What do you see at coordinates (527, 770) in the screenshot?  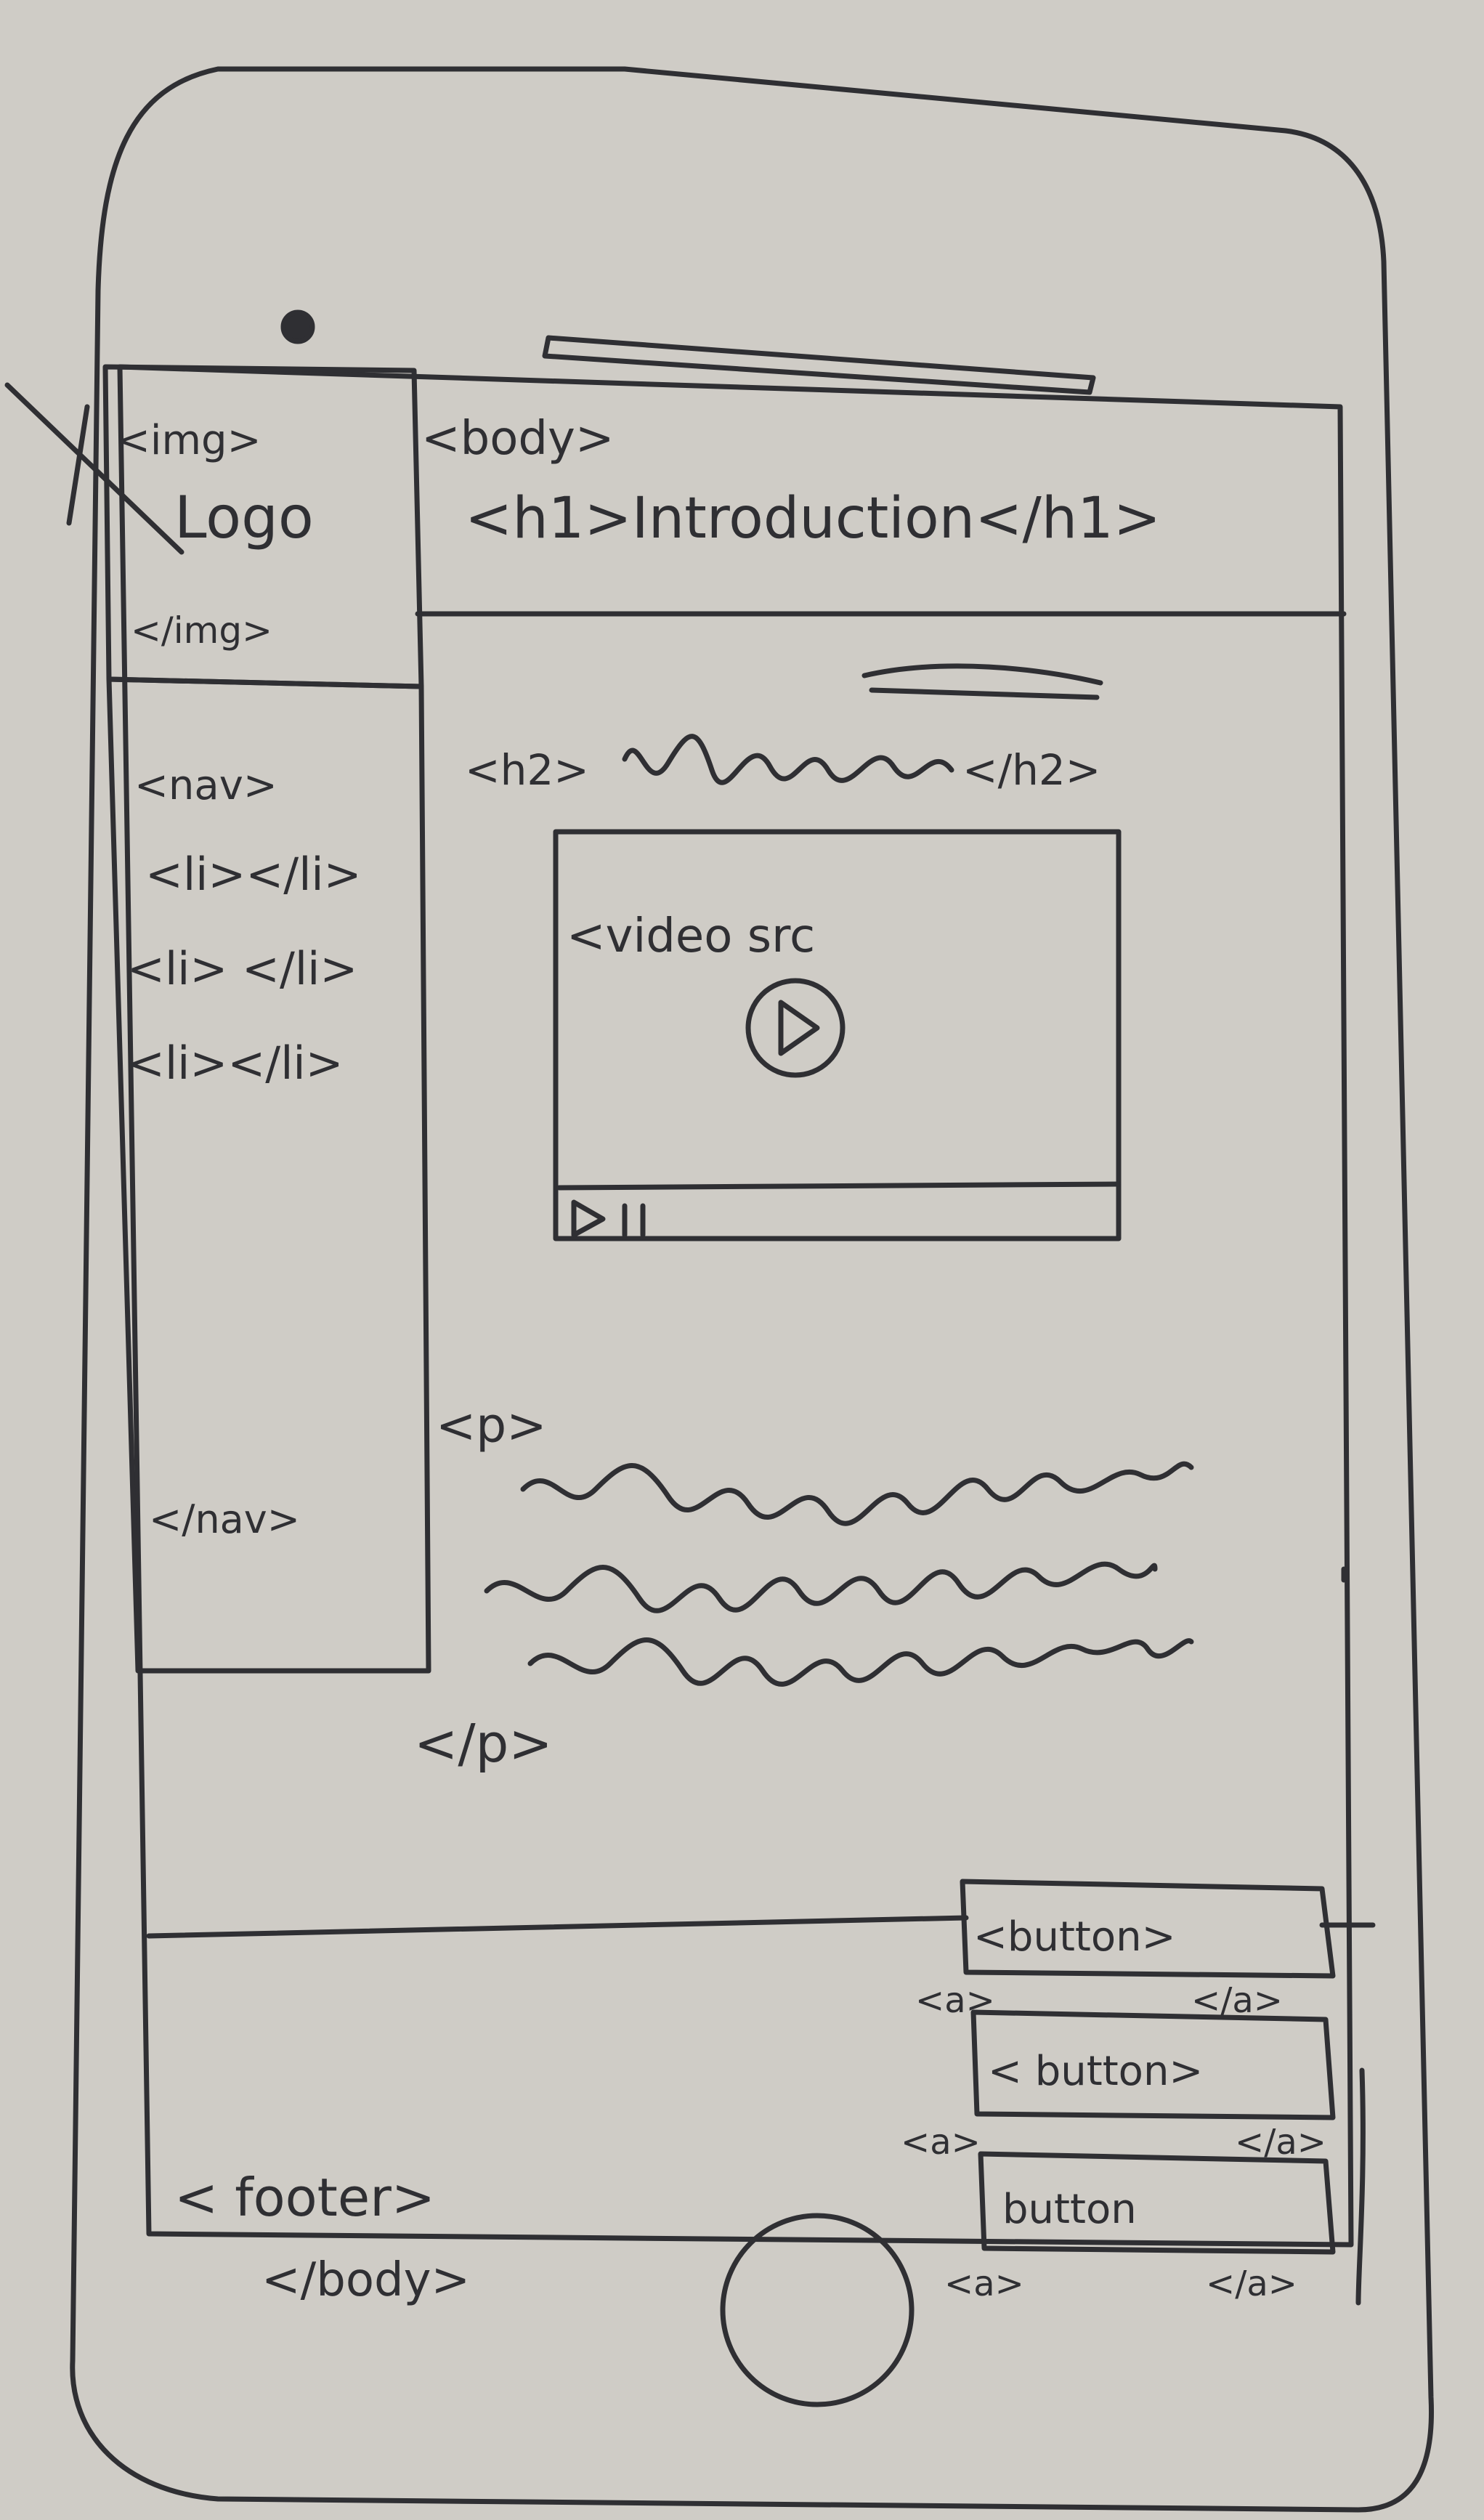 I see `h2-open-tag: <h2>` at bounding box center [527, 770].